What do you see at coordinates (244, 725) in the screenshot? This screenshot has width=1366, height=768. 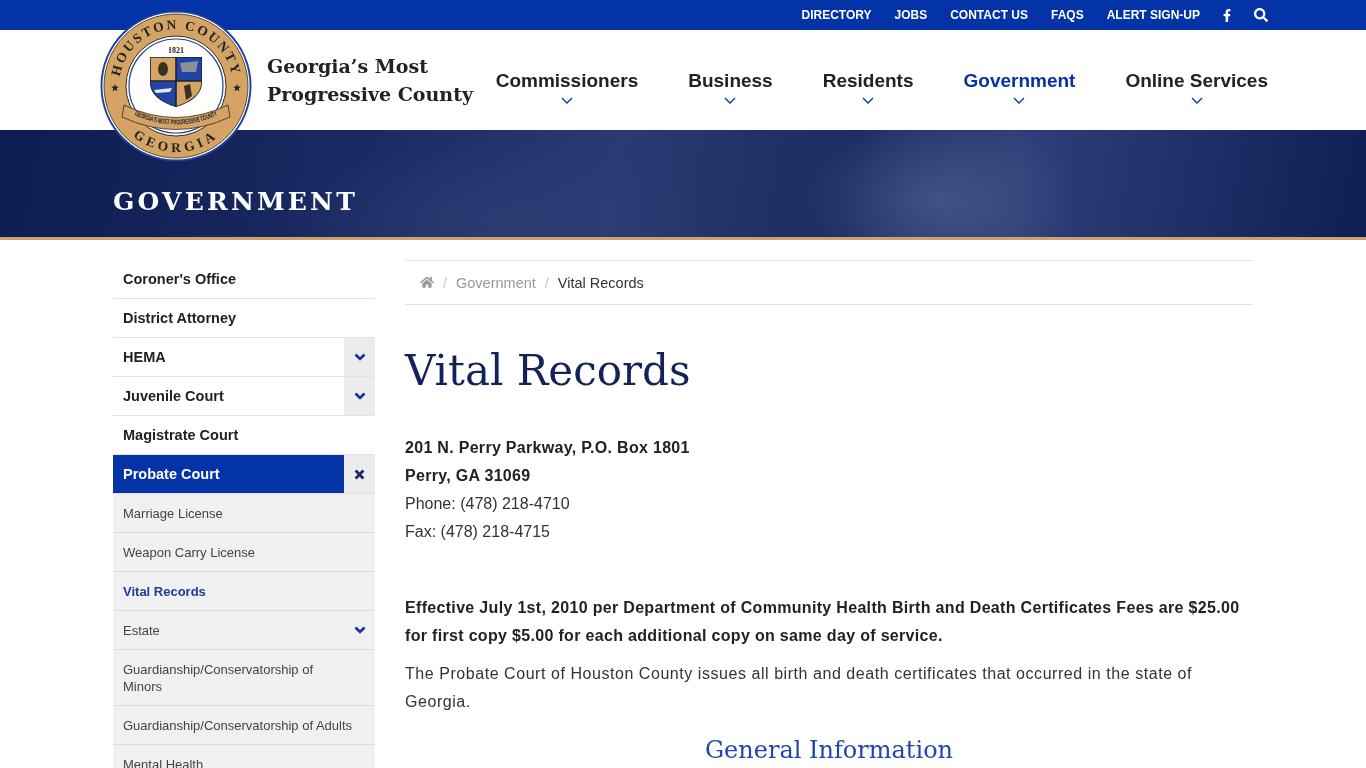 I see `sidebar-subitem: Guardianship/Conservatorship of Adults` at bounding box center [244, 725].